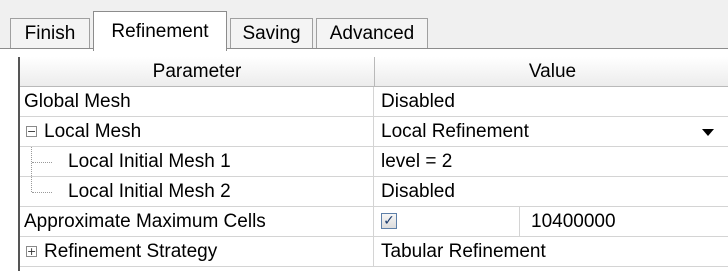 The image size is (728, 272). I want to click on column-header-parameter: Parameter, so click(197, 72).